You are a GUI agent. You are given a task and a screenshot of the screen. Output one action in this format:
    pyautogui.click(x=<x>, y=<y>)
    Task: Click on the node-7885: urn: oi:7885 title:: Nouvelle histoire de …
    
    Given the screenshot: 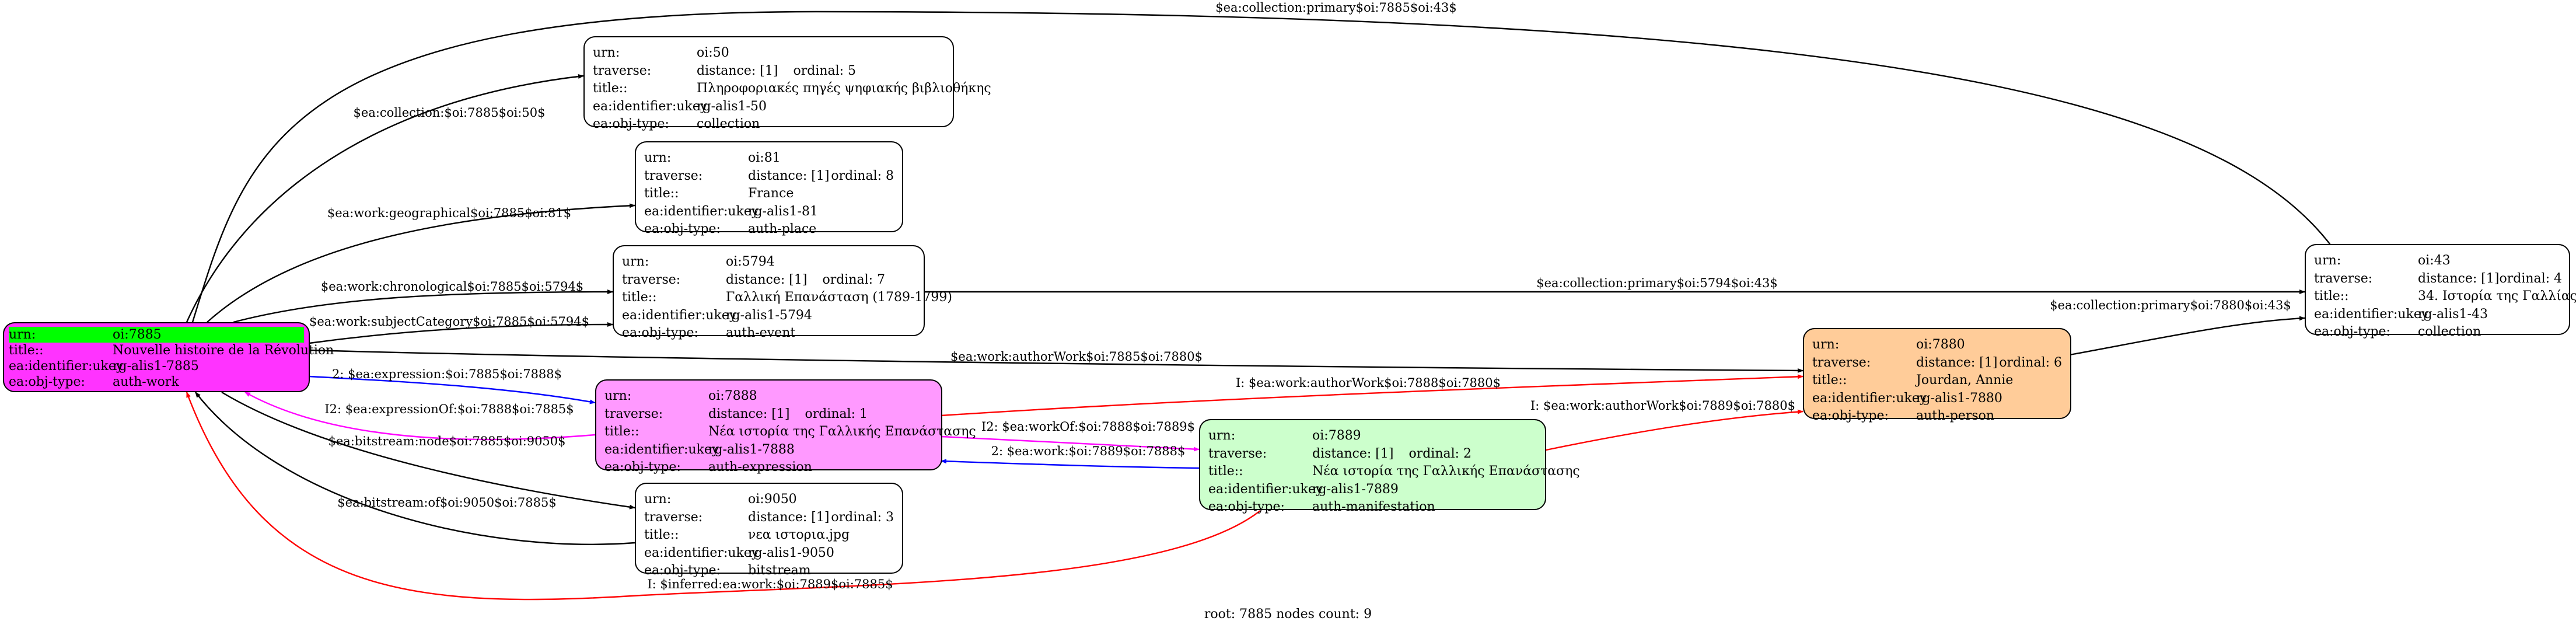 What is the action you would take?
    pyautogui.click(x=168, y=357)
    